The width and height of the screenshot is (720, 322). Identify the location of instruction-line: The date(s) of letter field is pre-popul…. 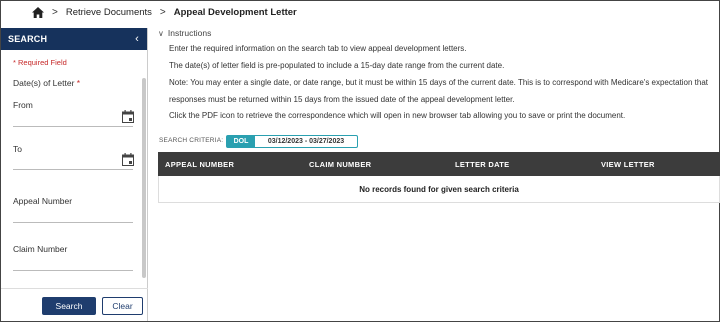
(337, 65).